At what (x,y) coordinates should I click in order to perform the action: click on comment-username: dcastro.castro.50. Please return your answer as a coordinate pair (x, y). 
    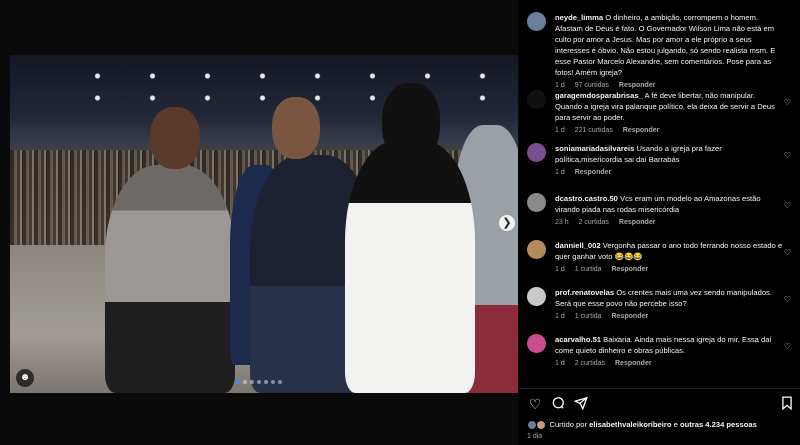
    Looking at the image, I should click on (586, 198).